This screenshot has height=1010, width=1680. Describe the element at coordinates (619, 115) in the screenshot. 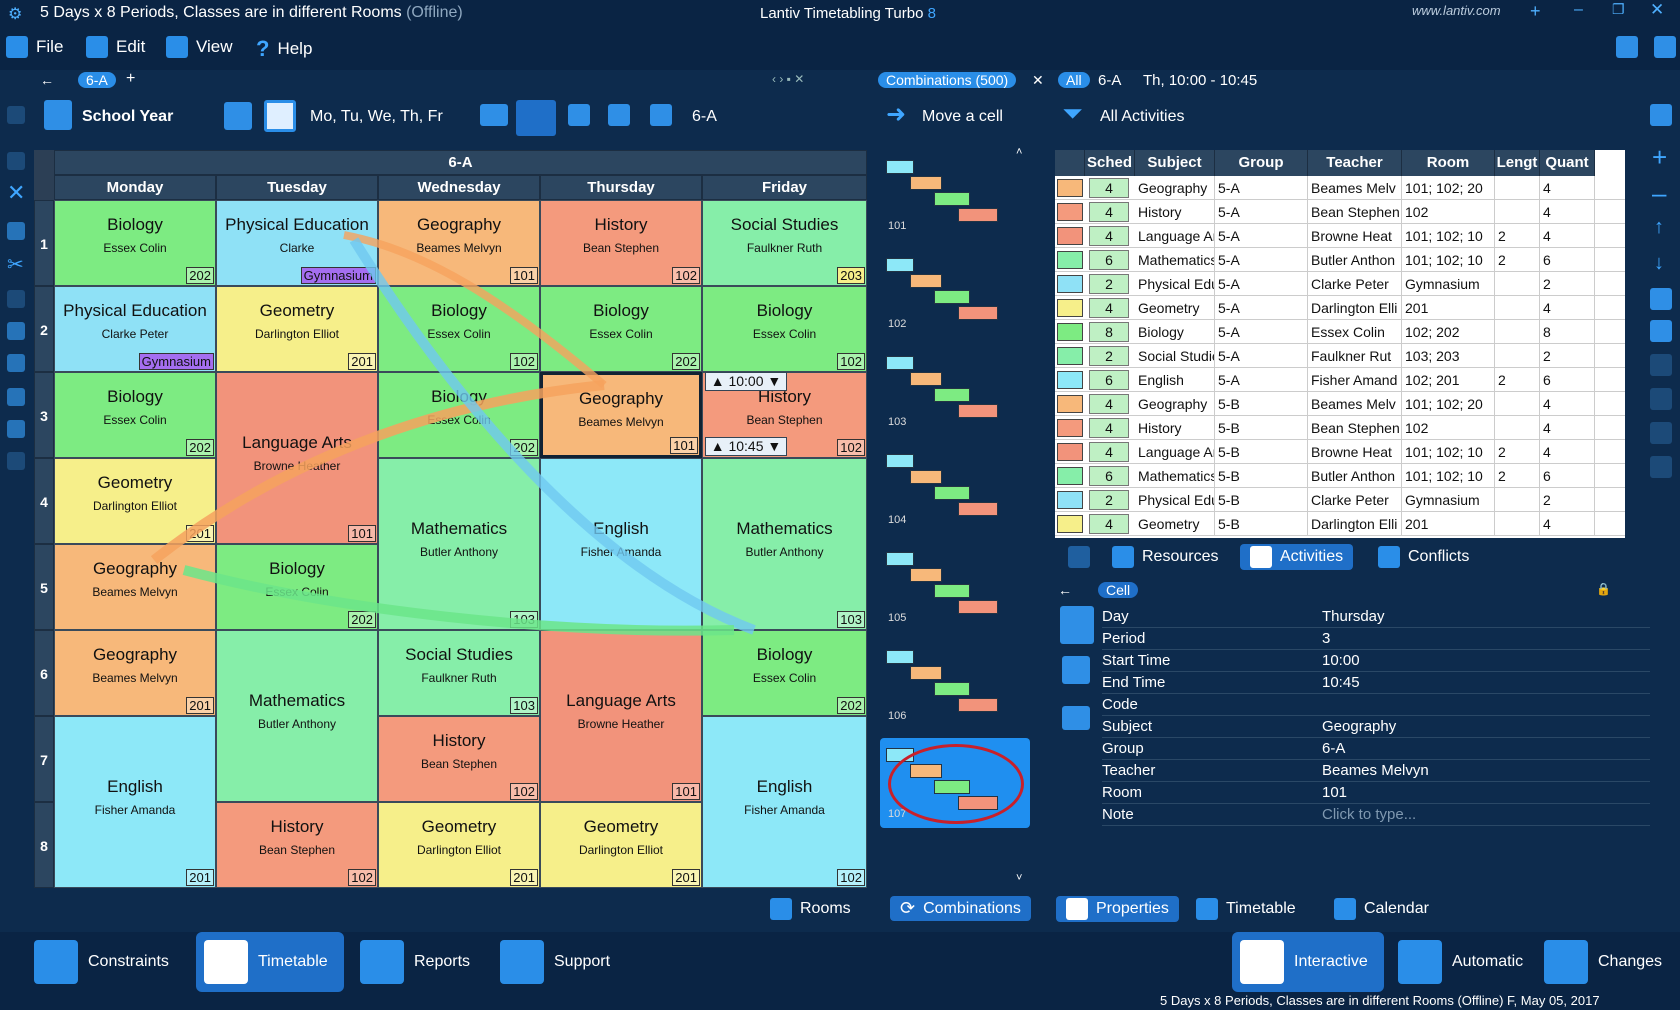

I see `rooms-icon` at that location.